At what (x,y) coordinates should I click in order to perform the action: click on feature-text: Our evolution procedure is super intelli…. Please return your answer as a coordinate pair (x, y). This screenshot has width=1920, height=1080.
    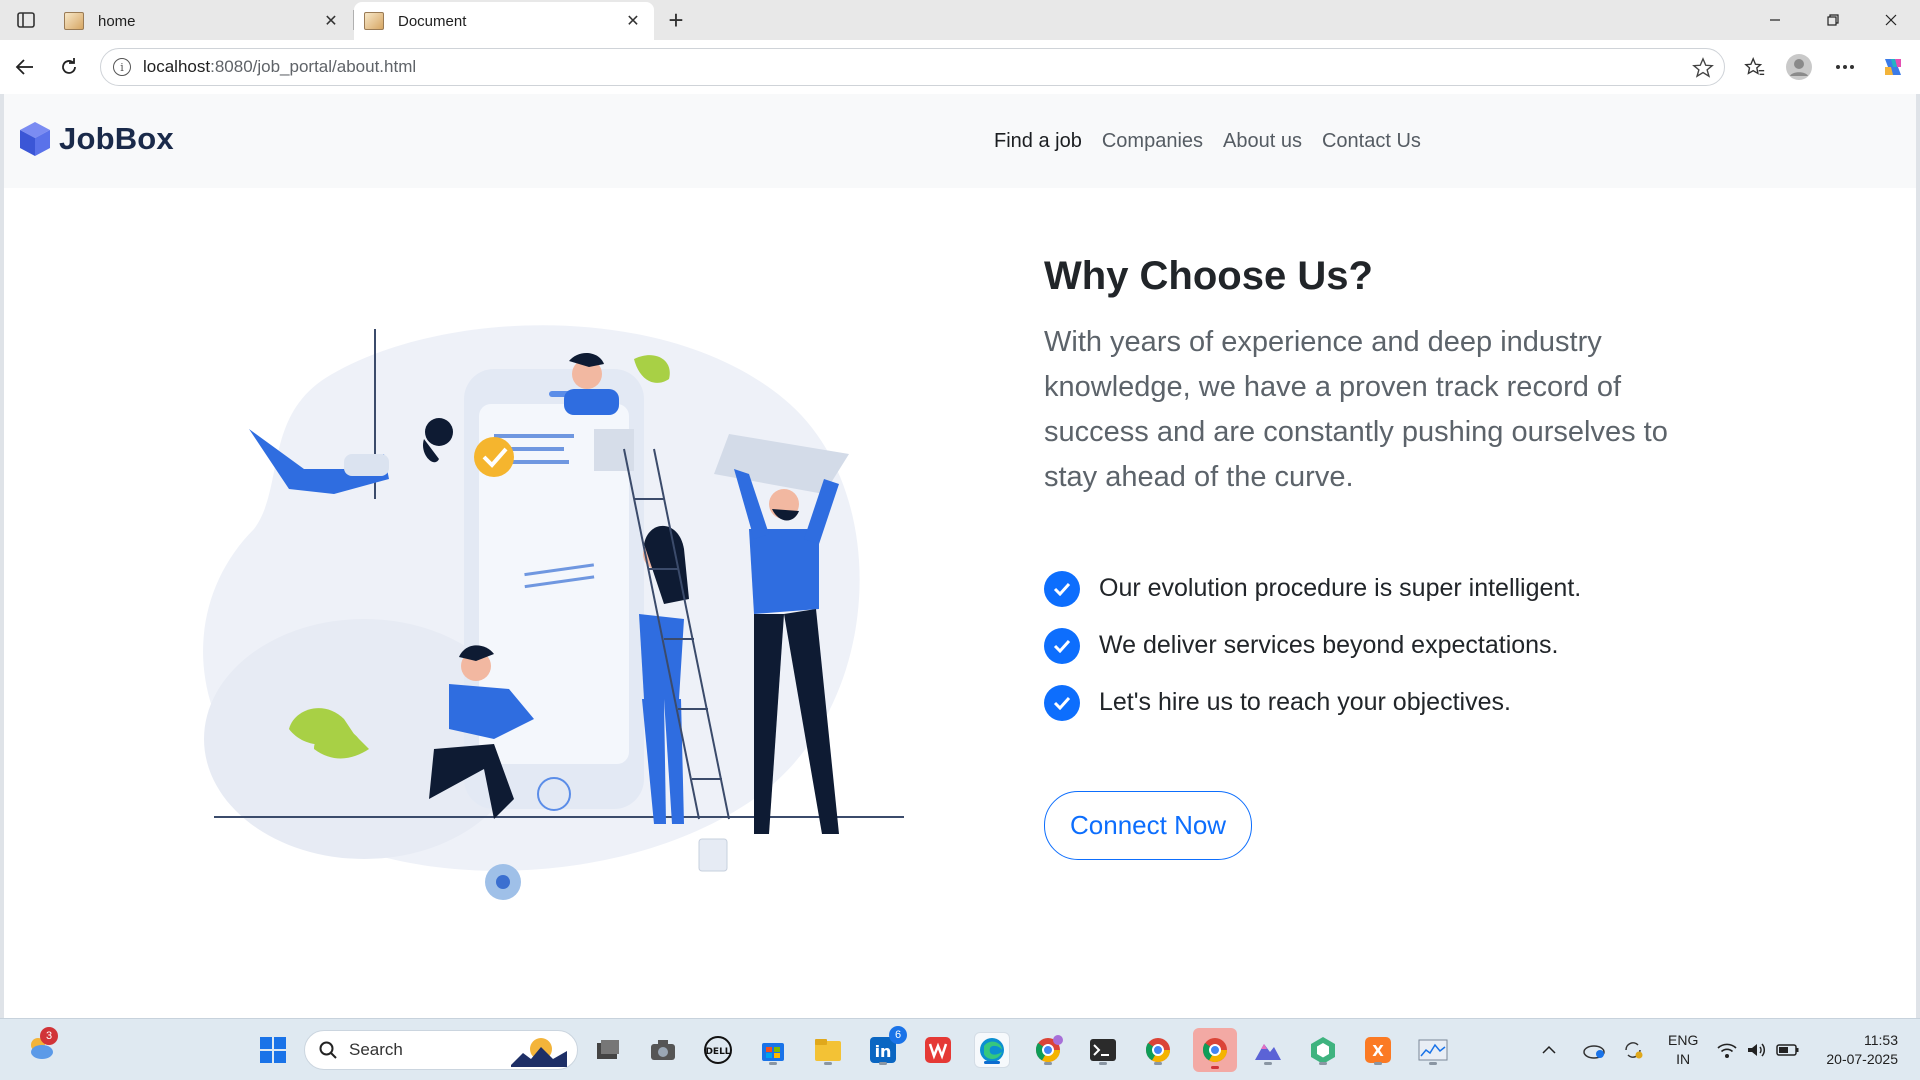
    Looking at the image, I should click on (1340, 588).